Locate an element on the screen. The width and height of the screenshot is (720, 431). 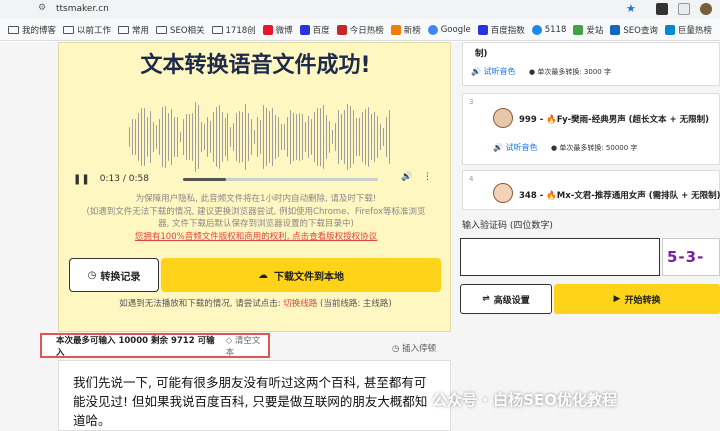
bookmark-item: 今日热榜 is located at coordinates (360, 30).